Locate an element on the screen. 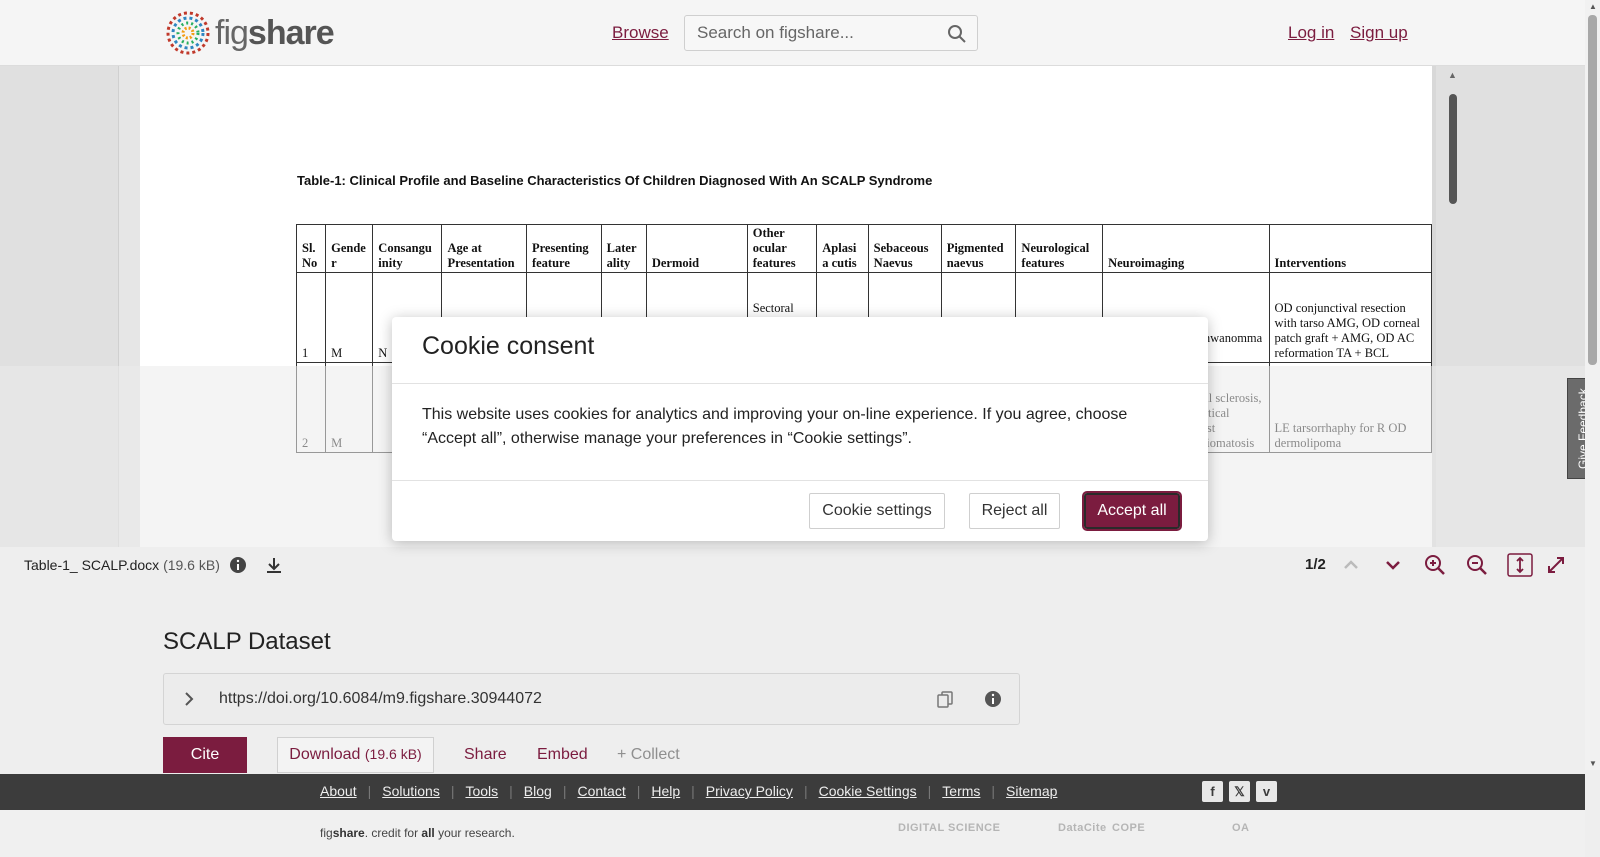 Image resolution: width=1600 pixels, height=857 pixels. footer-link-blog: Blog is located at coordinates (538, 791).